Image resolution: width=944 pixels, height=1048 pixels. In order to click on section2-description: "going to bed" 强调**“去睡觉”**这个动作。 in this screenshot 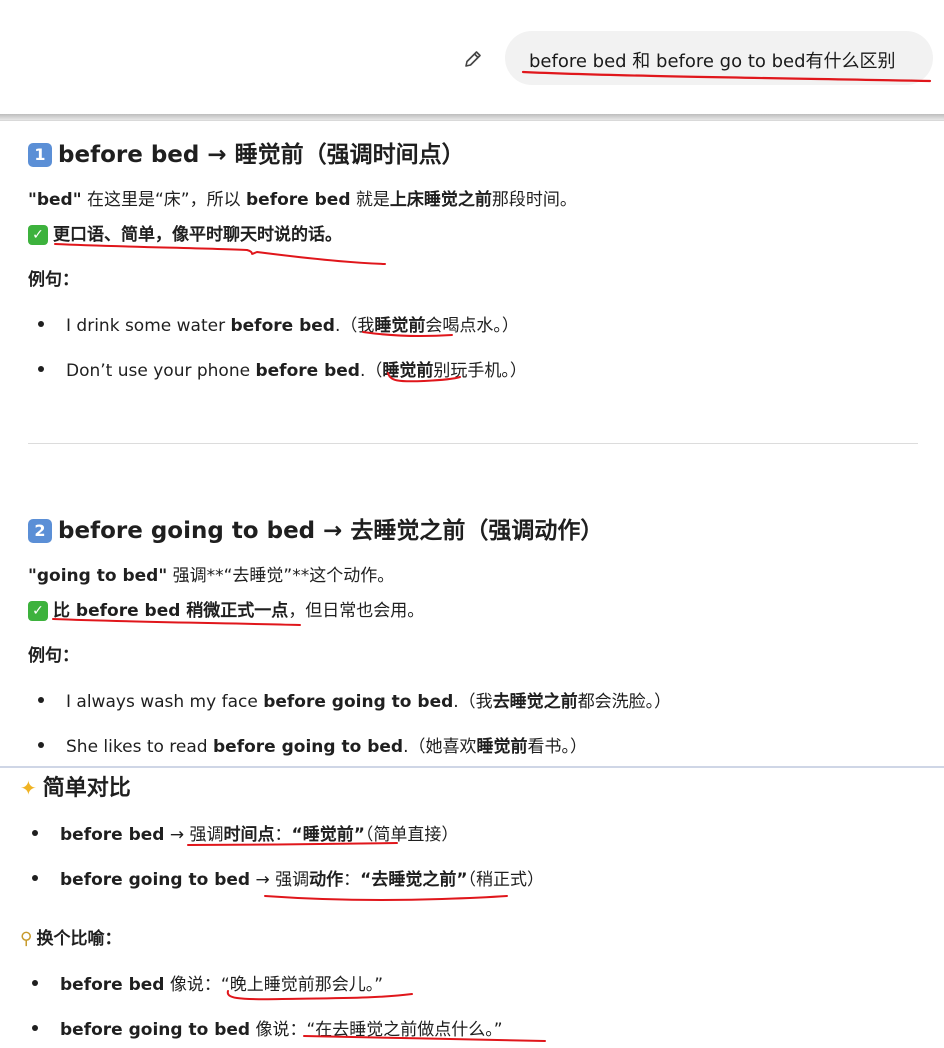, I will do `click(211, 576)`.